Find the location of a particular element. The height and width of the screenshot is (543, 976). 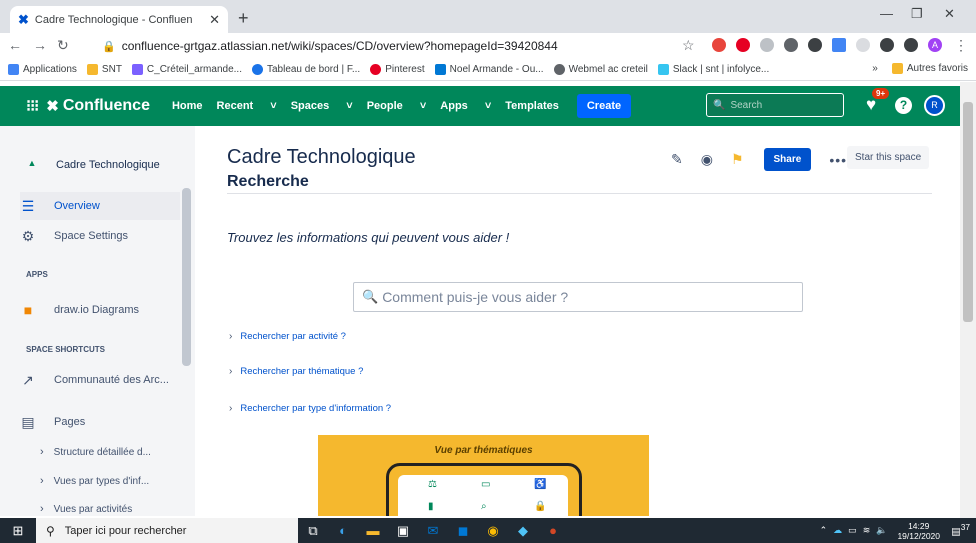

back-icon: ← is located at coordinates (15, 45).